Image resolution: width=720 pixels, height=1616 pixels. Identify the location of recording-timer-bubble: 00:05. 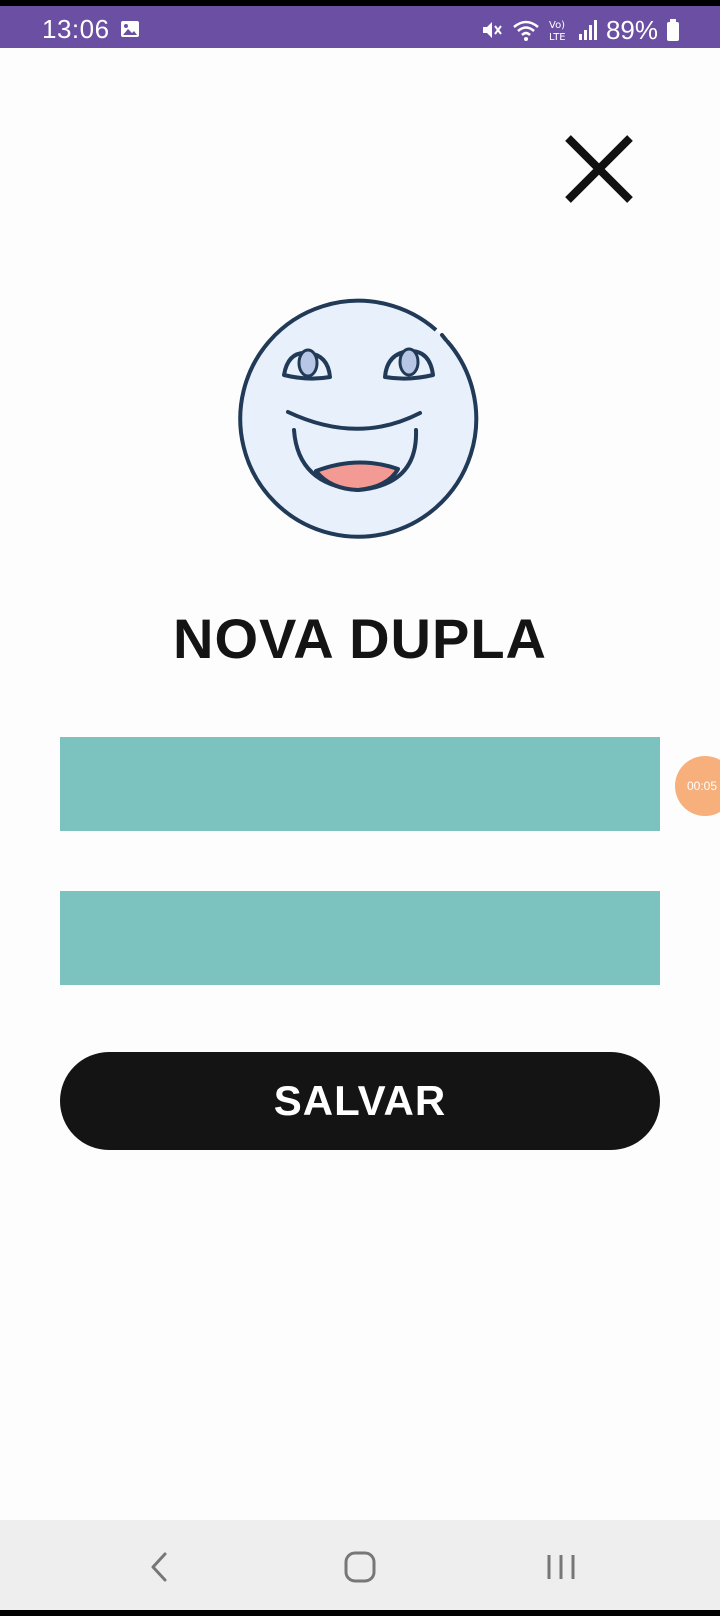
(697, 786).